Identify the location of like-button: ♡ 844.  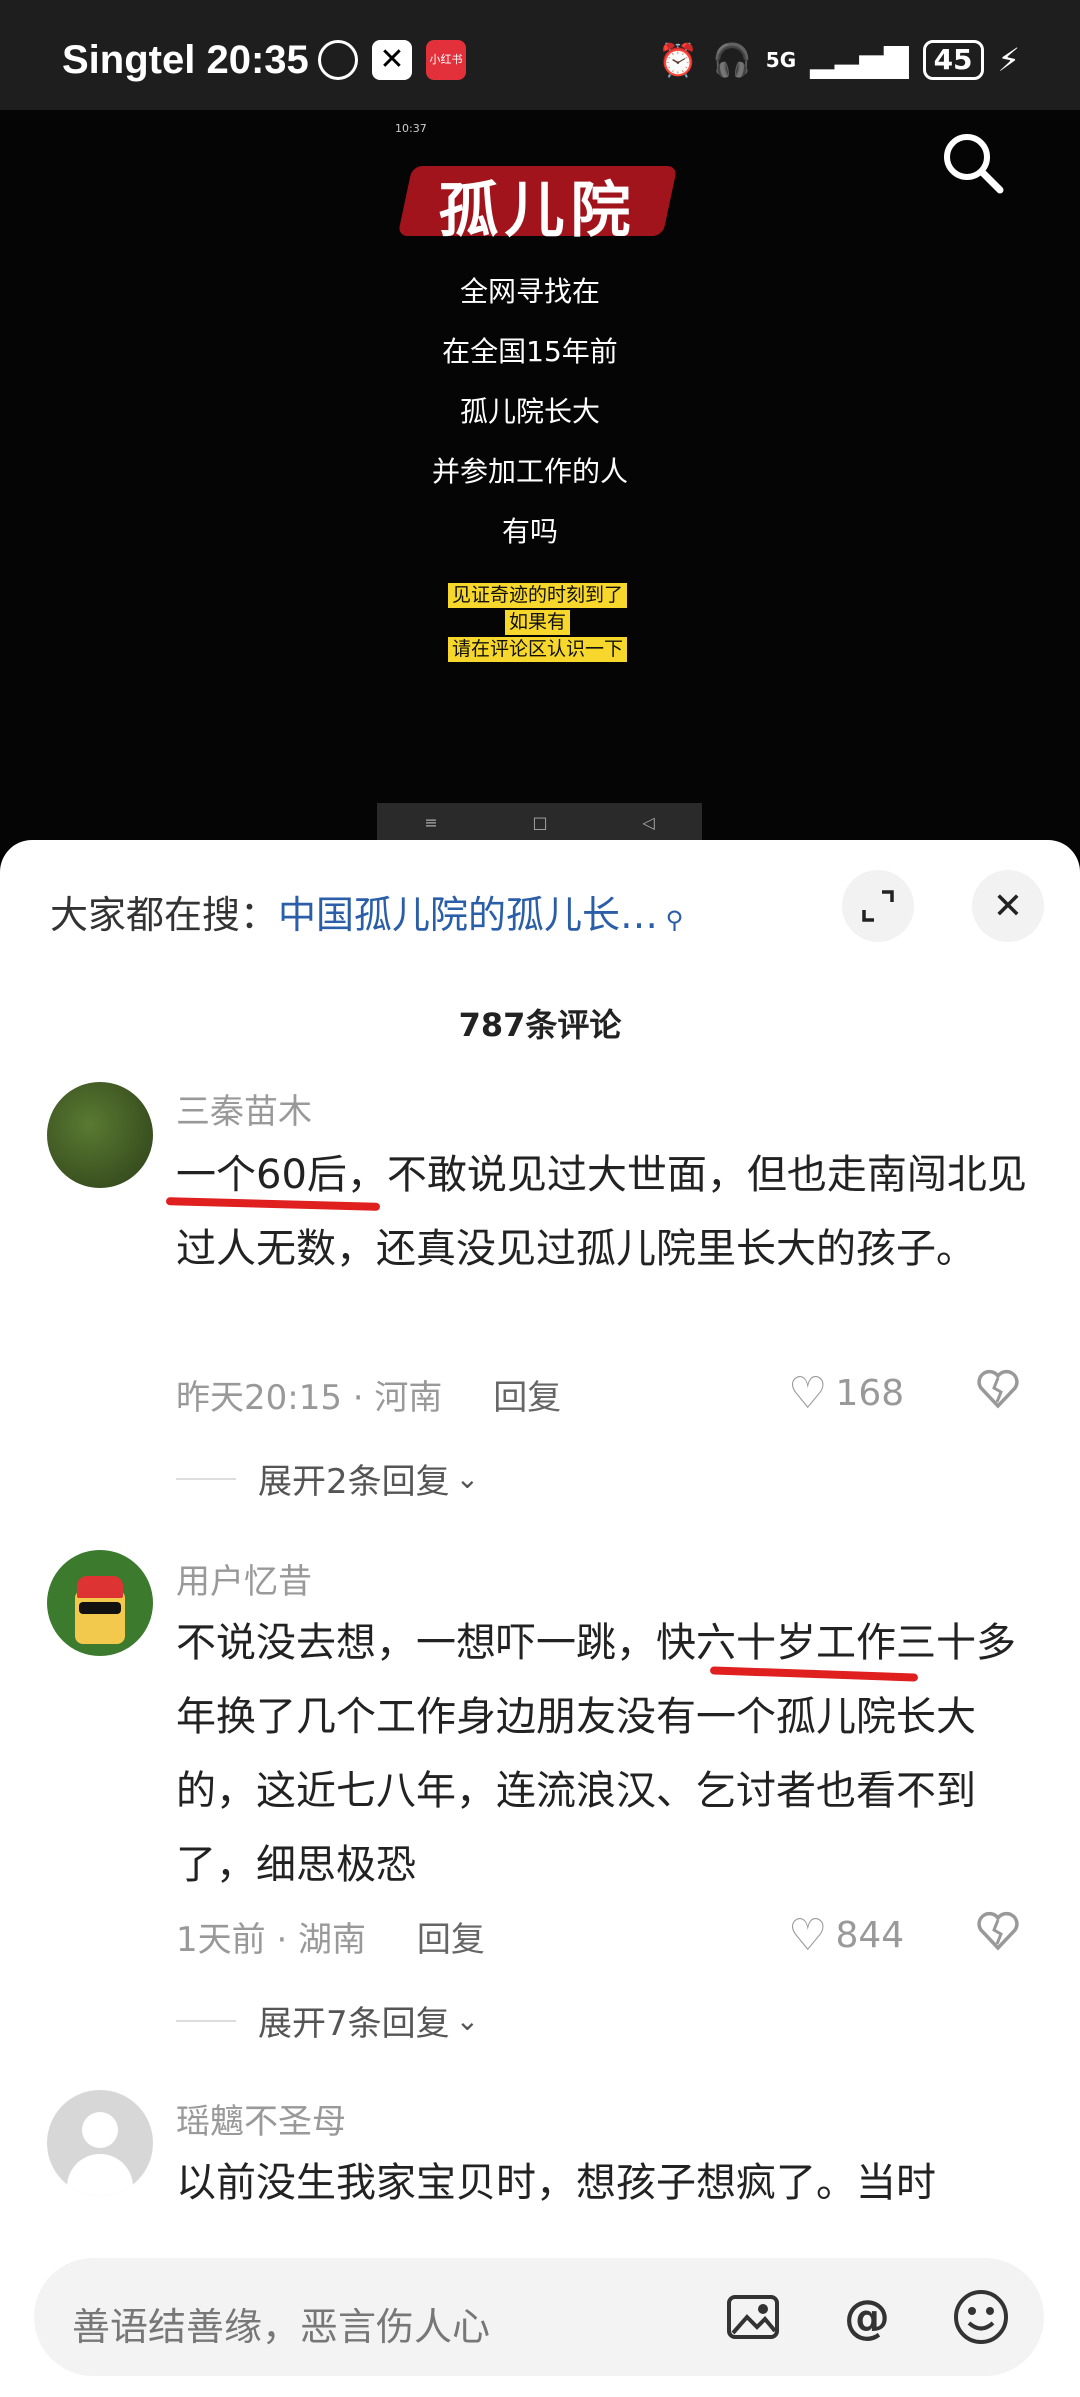
(846, 1935).